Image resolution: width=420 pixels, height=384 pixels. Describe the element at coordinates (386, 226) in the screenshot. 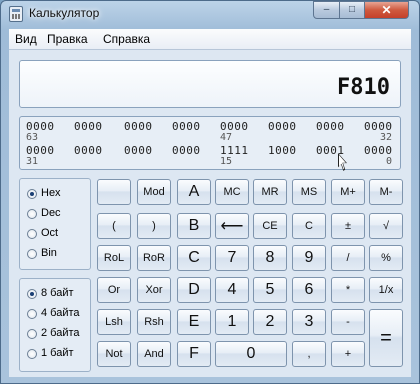

I see `square-root-key: √` at that location.